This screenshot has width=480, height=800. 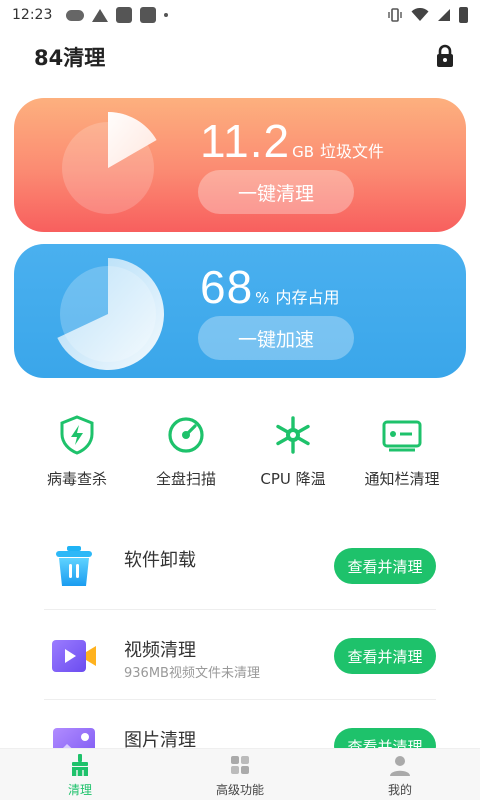 I want to click on one-click-boost-button: 一键加速, so click(x=276, y=338).